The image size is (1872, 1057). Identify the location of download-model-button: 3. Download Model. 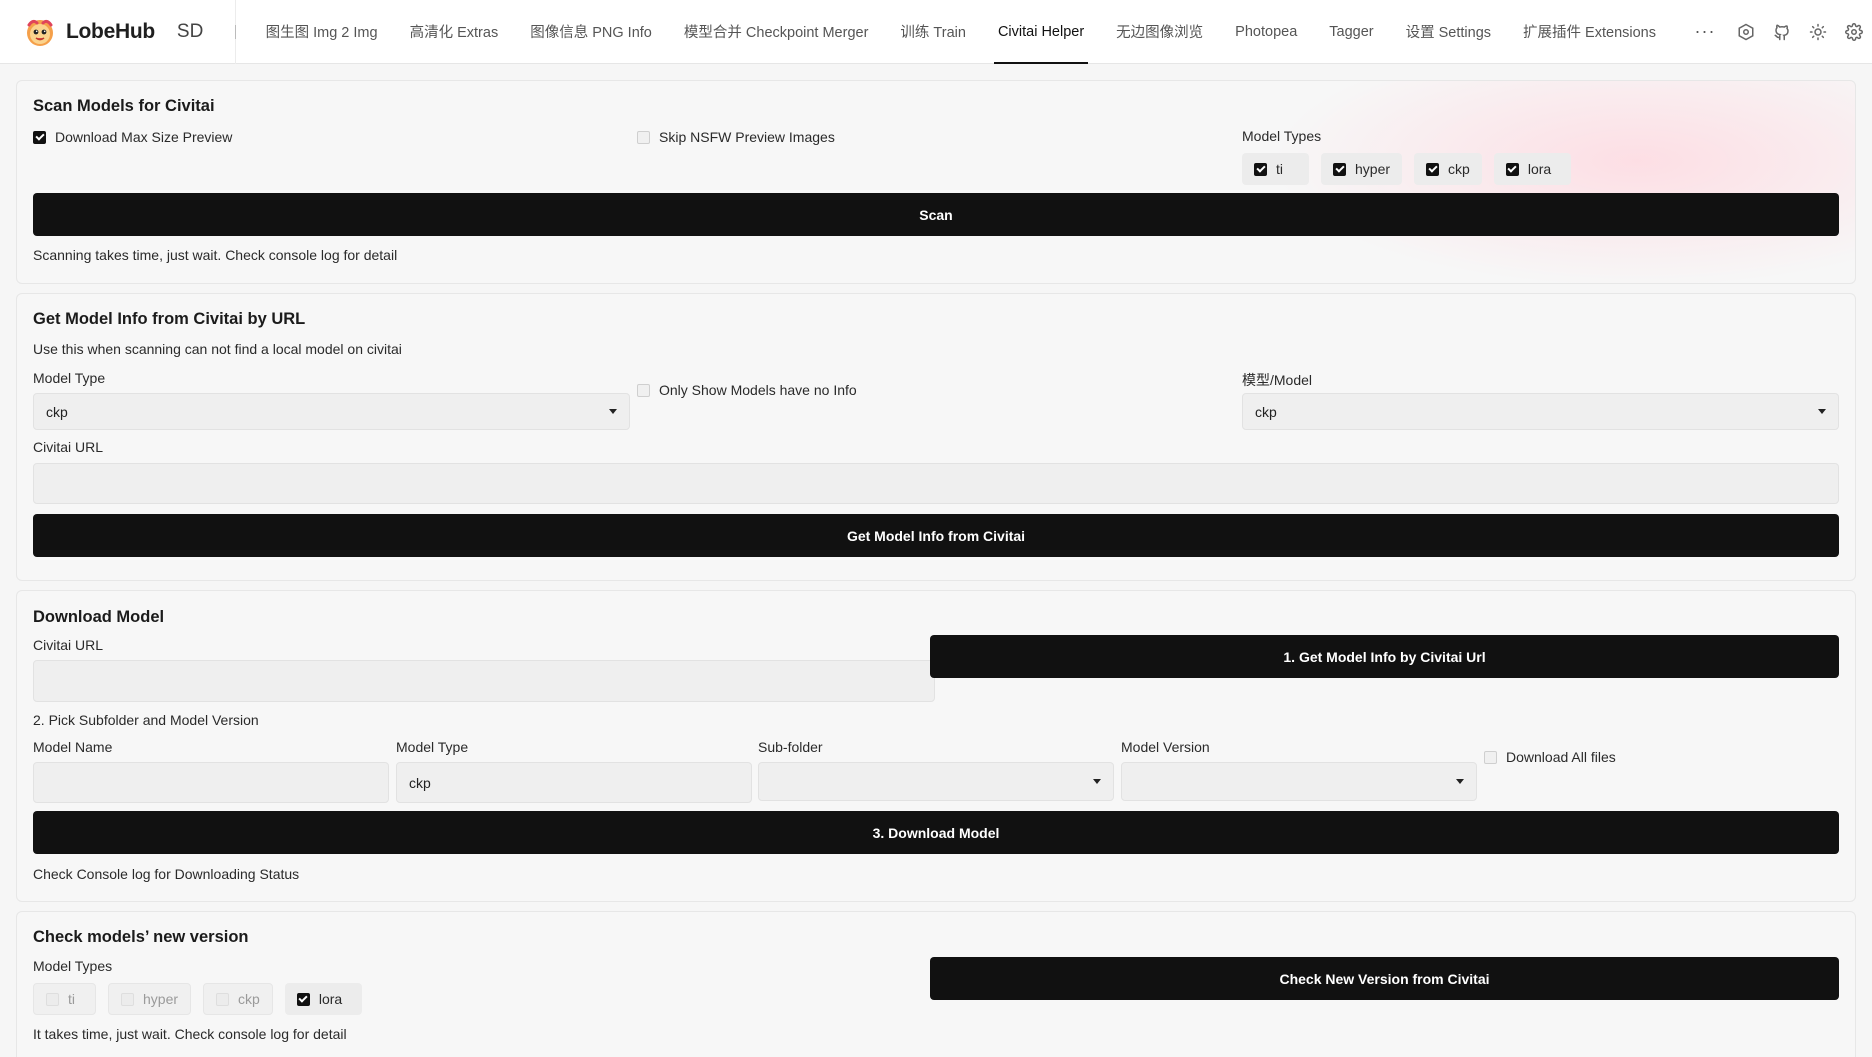
(936, 832).